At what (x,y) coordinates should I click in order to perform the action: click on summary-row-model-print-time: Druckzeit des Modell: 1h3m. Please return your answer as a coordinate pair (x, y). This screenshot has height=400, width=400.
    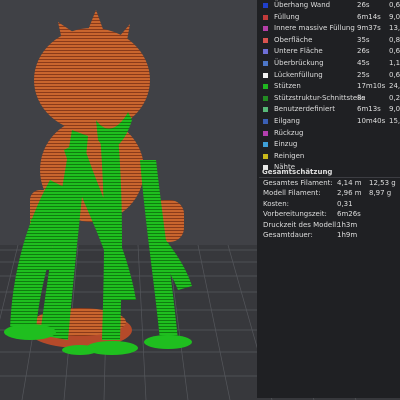
    Looking at the image, I should click on (328, 225).